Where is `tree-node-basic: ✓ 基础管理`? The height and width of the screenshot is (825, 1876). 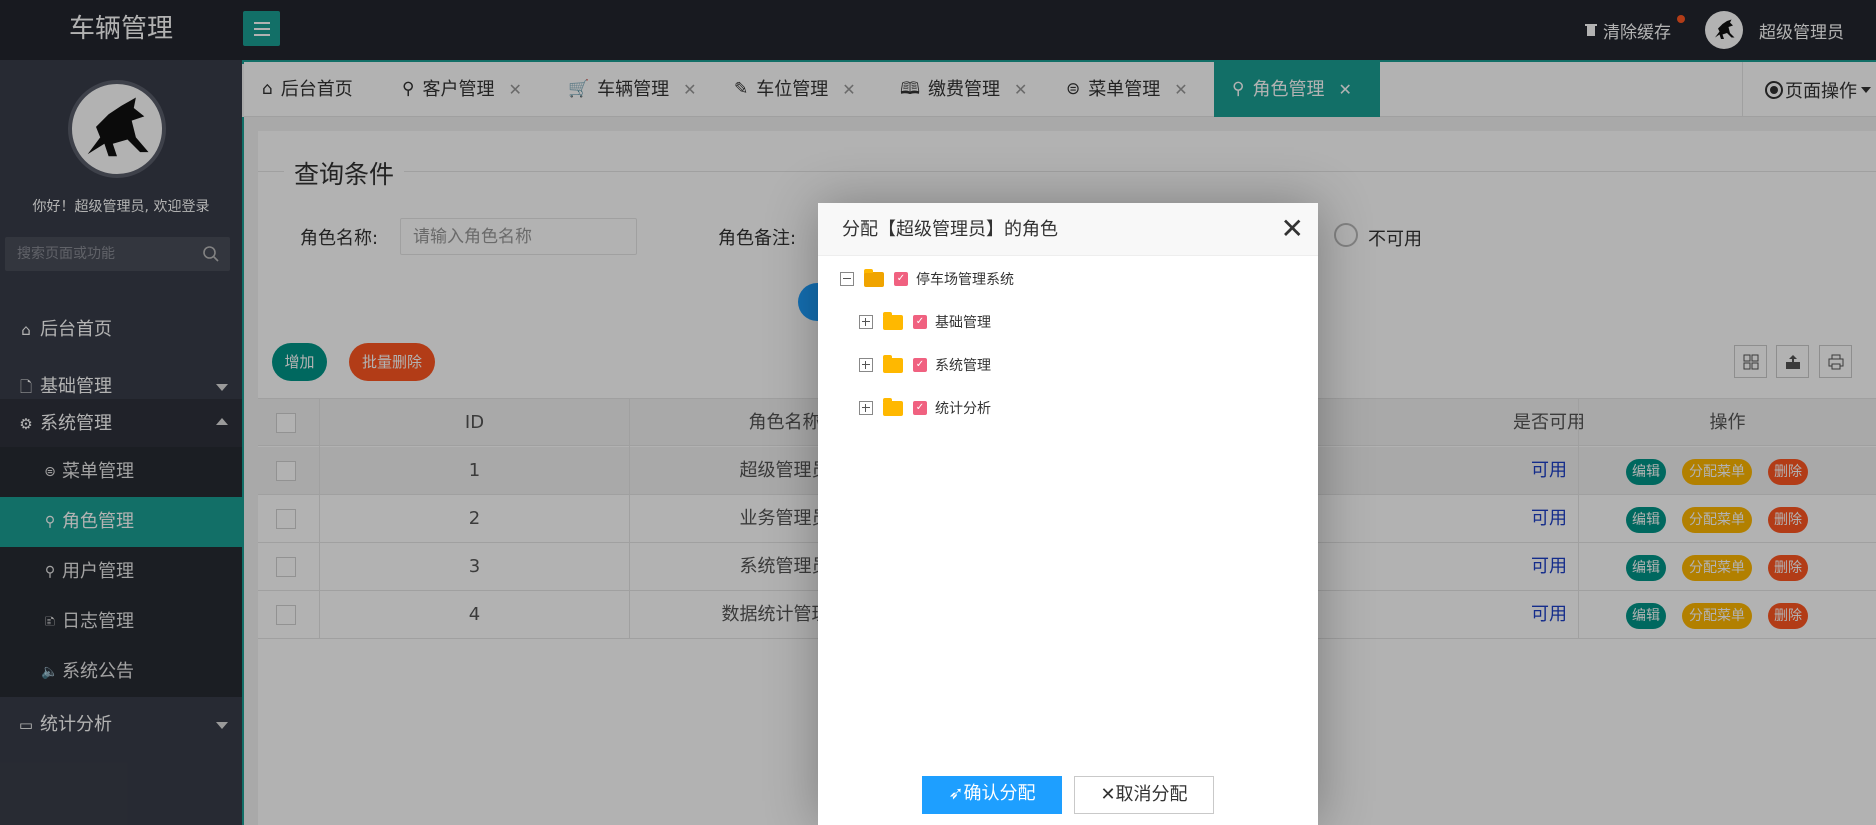
tree-node-basic: ✓ 基础管理 is located at coordinates (925, 321).